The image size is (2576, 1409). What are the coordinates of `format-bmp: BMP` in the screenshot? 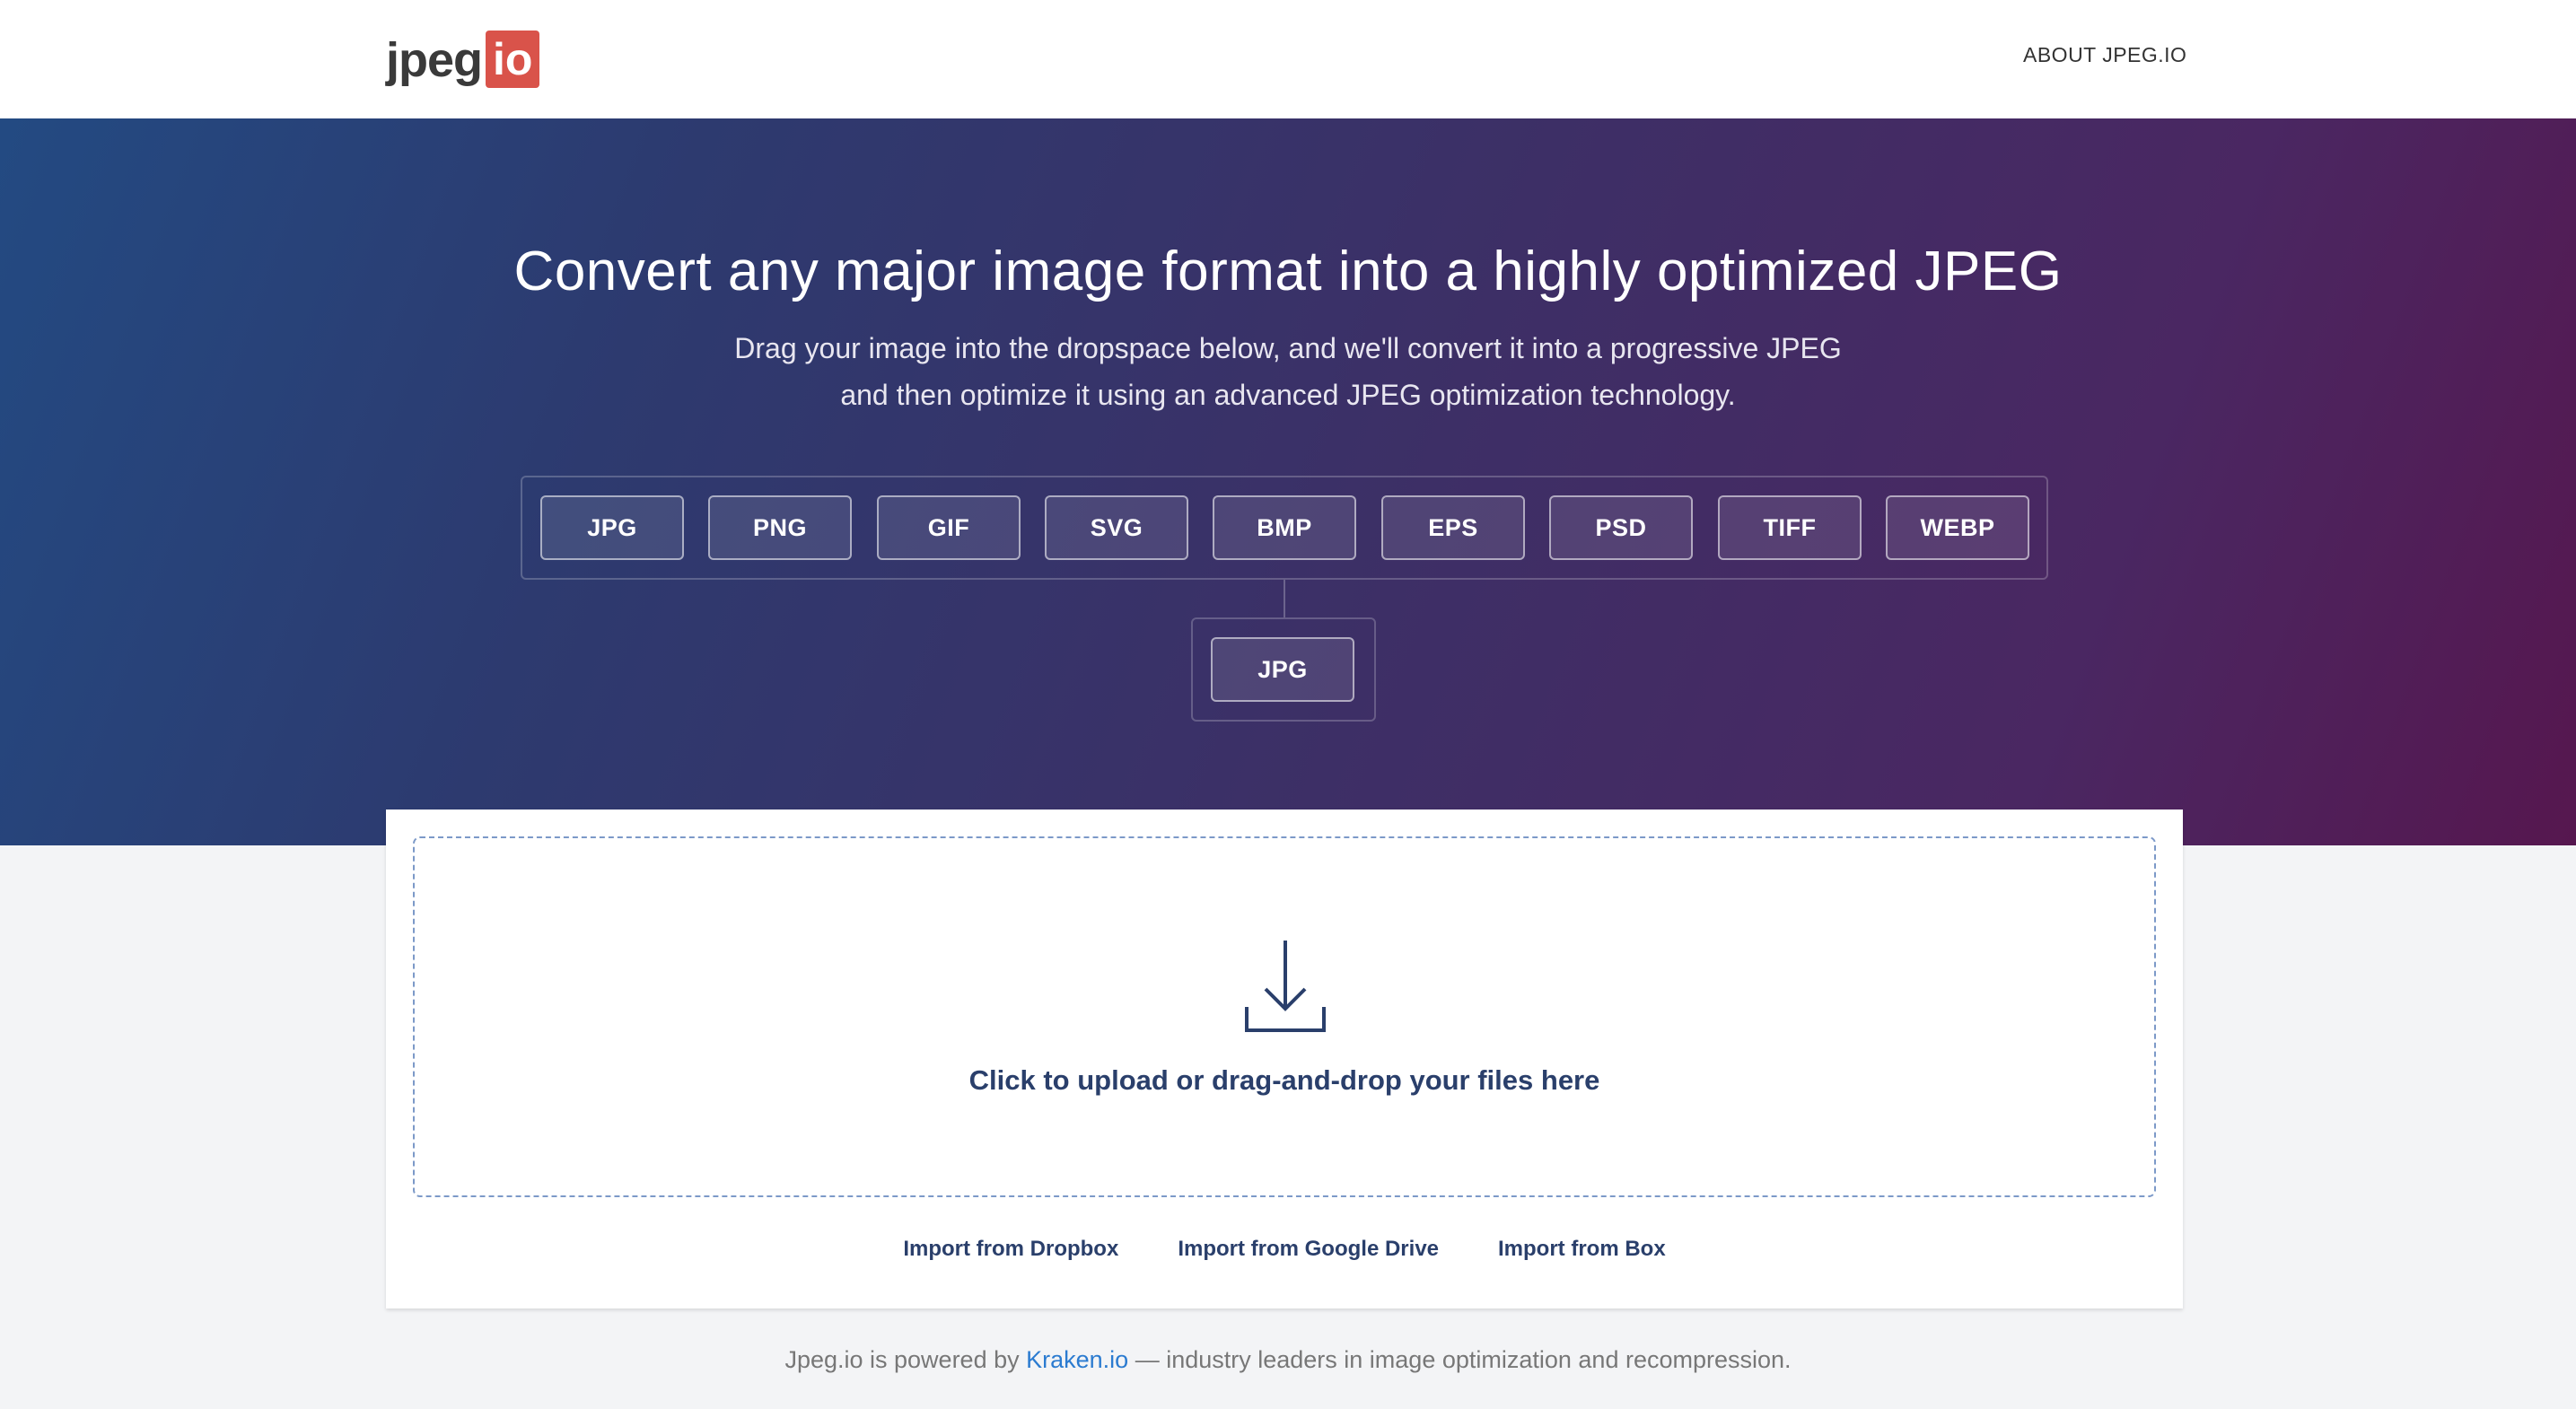 It's located at (1284, 527).